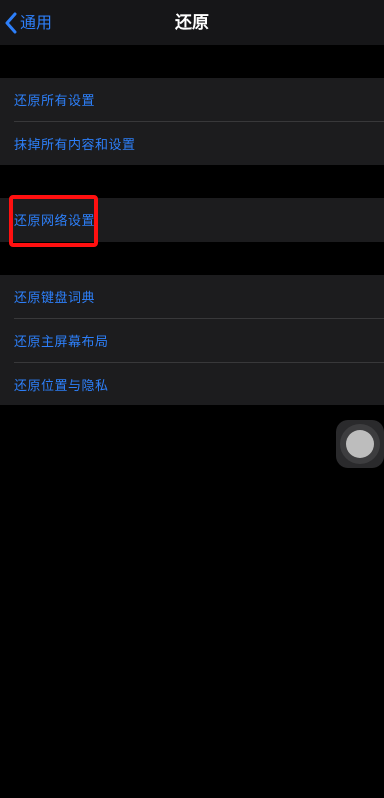 The height and width of the screenshot is (798, 384). I want to click on page-title: 还原, so click(192, 23).